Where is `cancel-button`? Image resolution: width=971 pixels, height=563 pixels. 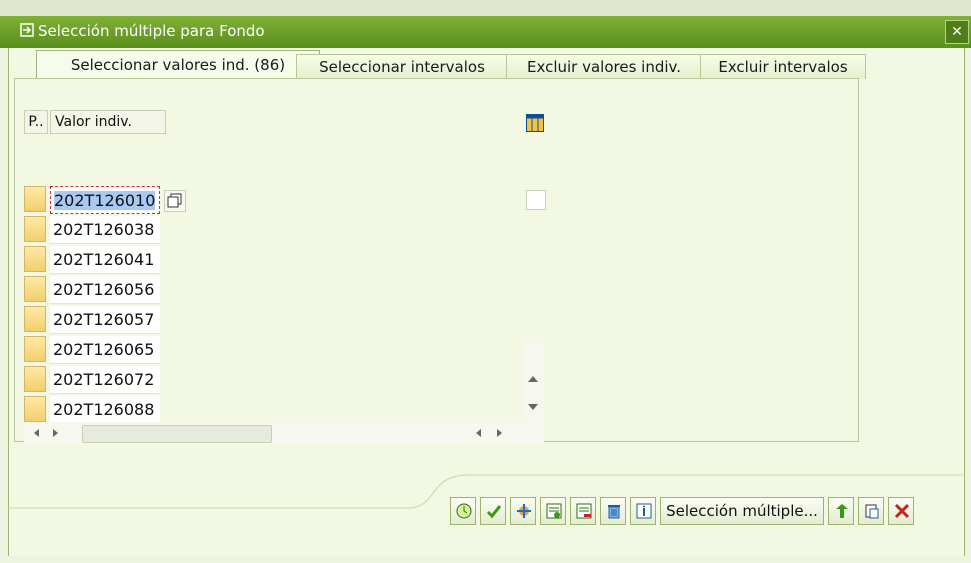
cancel-button is located at coordinates (901, 511).